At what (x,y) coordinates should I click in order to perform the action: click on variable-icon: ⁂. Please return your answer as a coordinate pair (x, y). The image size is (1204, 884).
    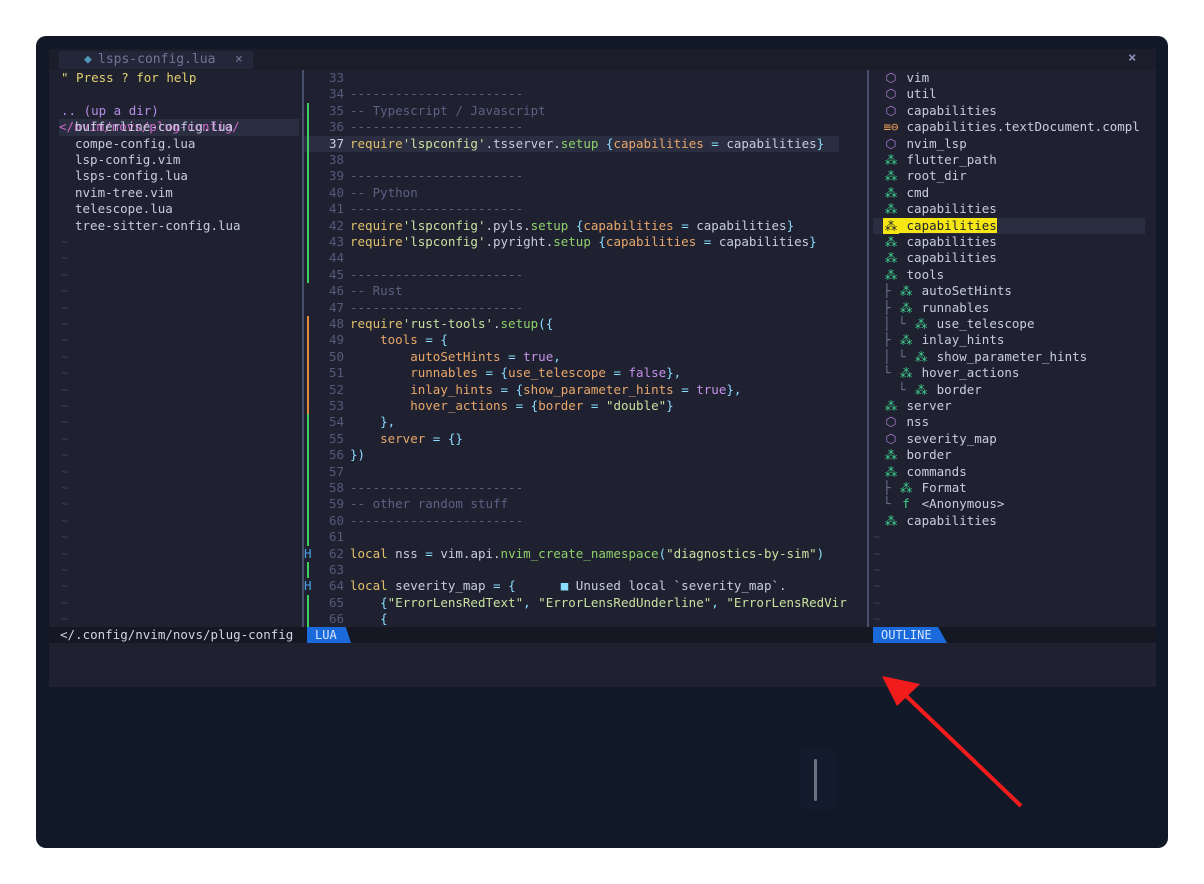
    Looking at the image, I should click on (891, 520).